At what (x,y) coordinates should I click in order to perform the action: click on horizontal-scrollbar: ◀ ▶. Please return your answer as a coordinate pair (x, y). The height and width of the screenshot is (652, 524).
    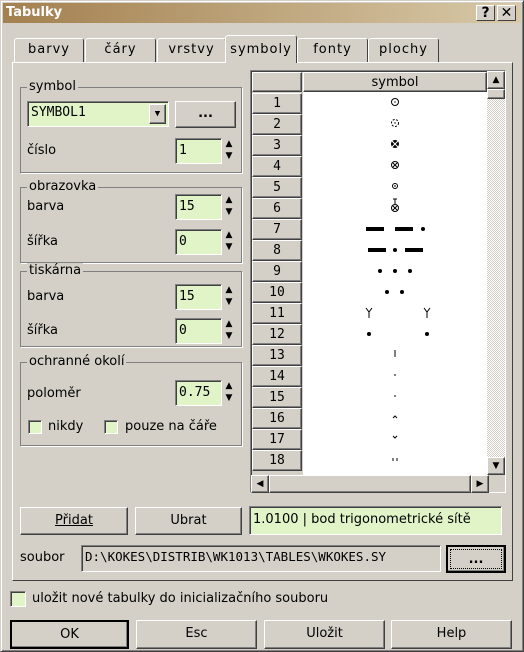
    Looking at the image, I should click on (370, 484).